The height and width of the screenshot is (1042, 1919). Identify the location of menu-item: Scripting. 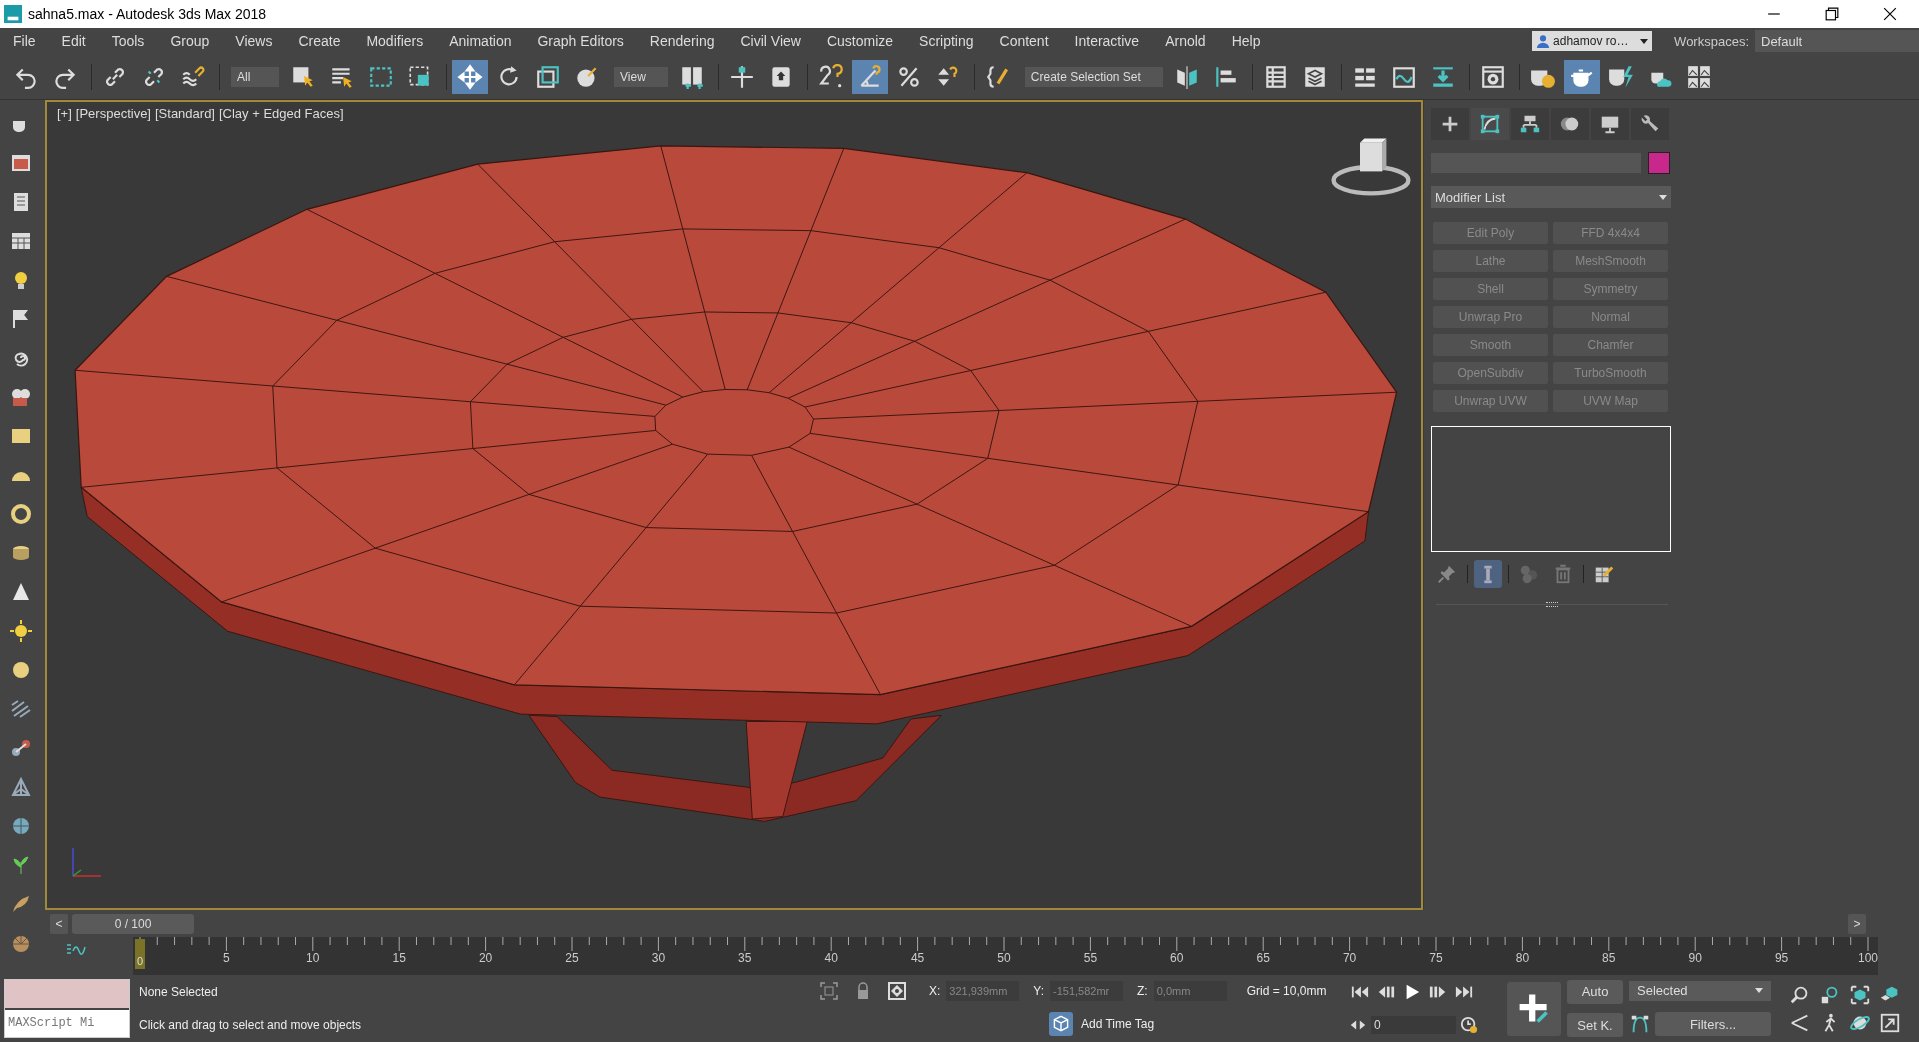
(946, 41).